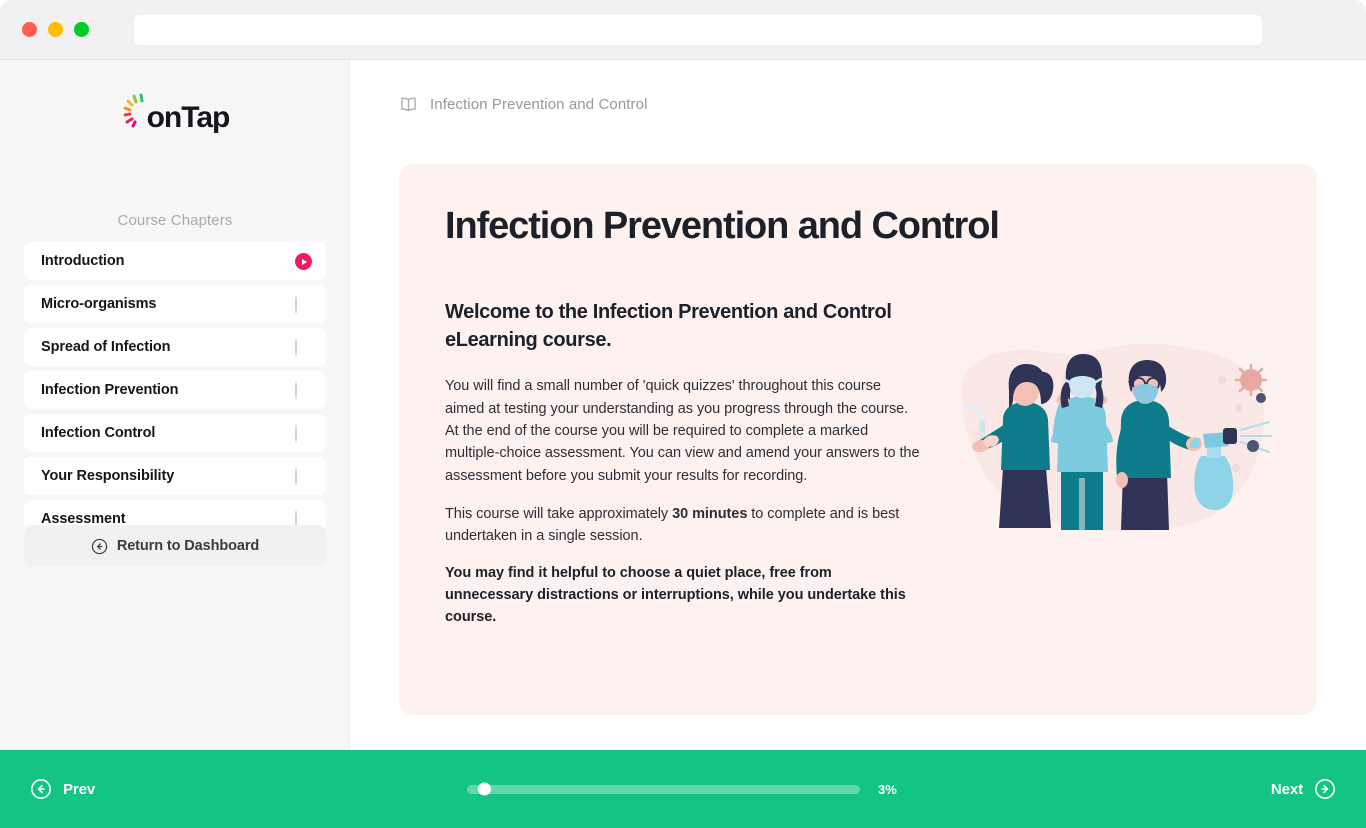 This screenshot has width=1366, height=828. I want to click on breadcrumb-label: Infection Prevention and Control, so click(539, 104).